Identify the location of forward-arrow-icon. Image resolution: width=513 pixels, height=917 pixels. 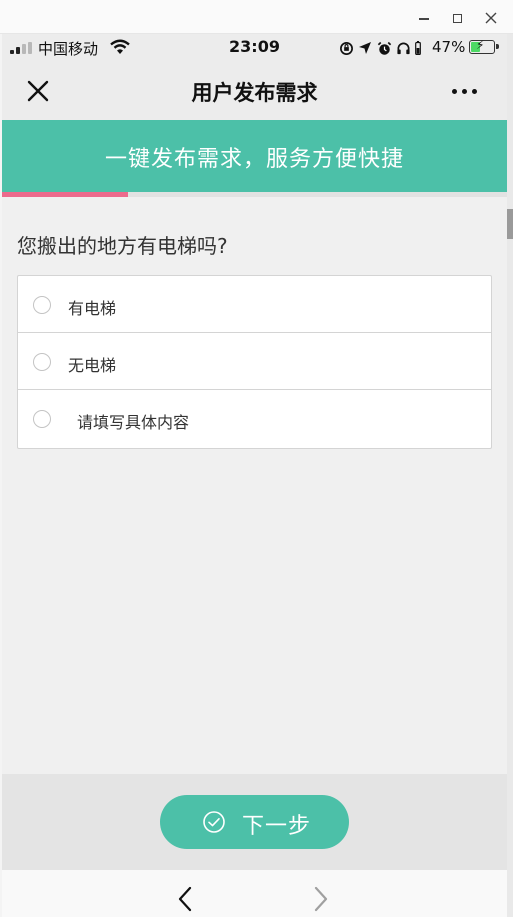
(321, 899).